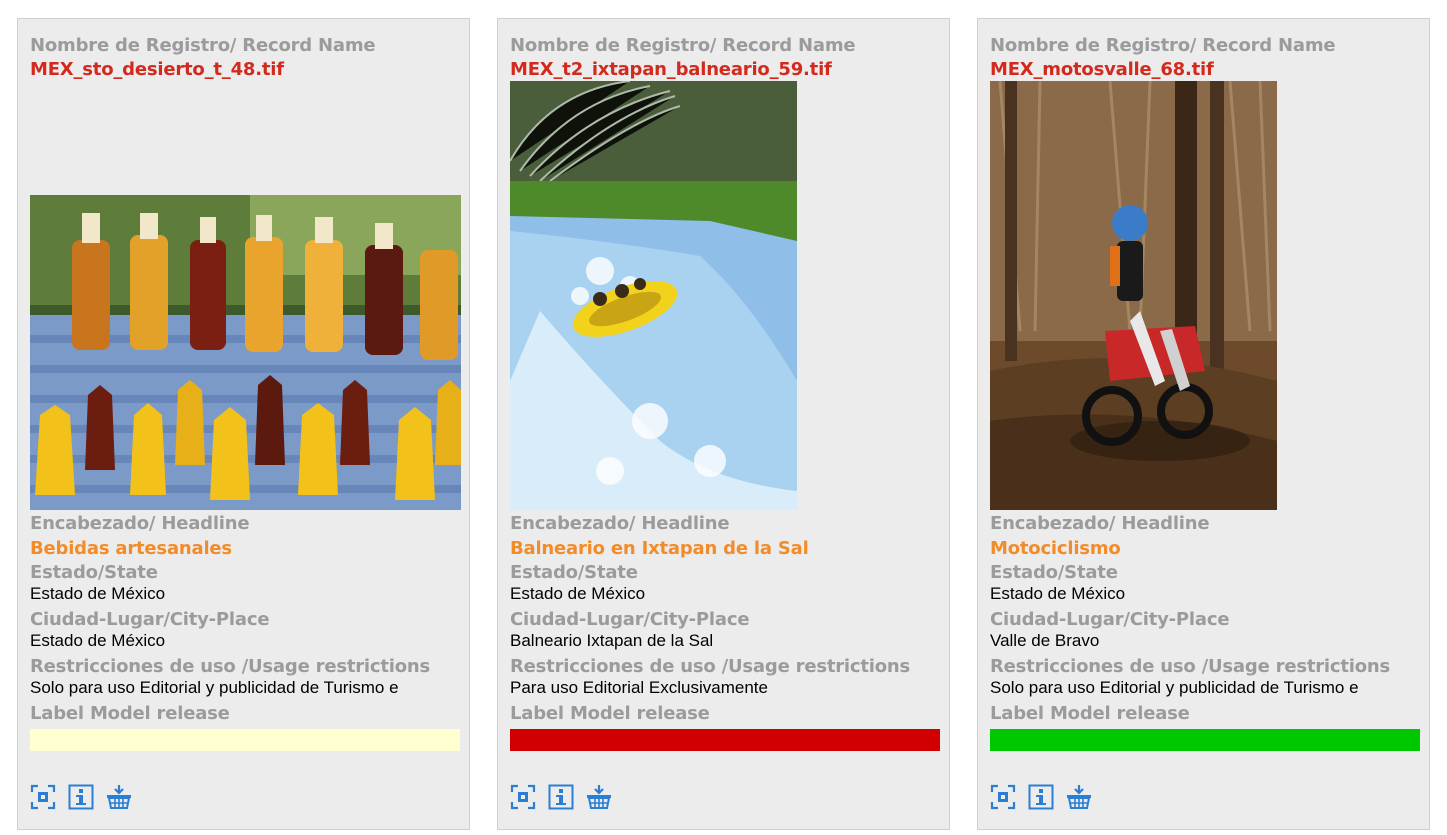  What do you see at coordinates (131, 548) in the screenshot?
I see `headline-value: Bebidas artesanales` at bounding box center [131, 548].